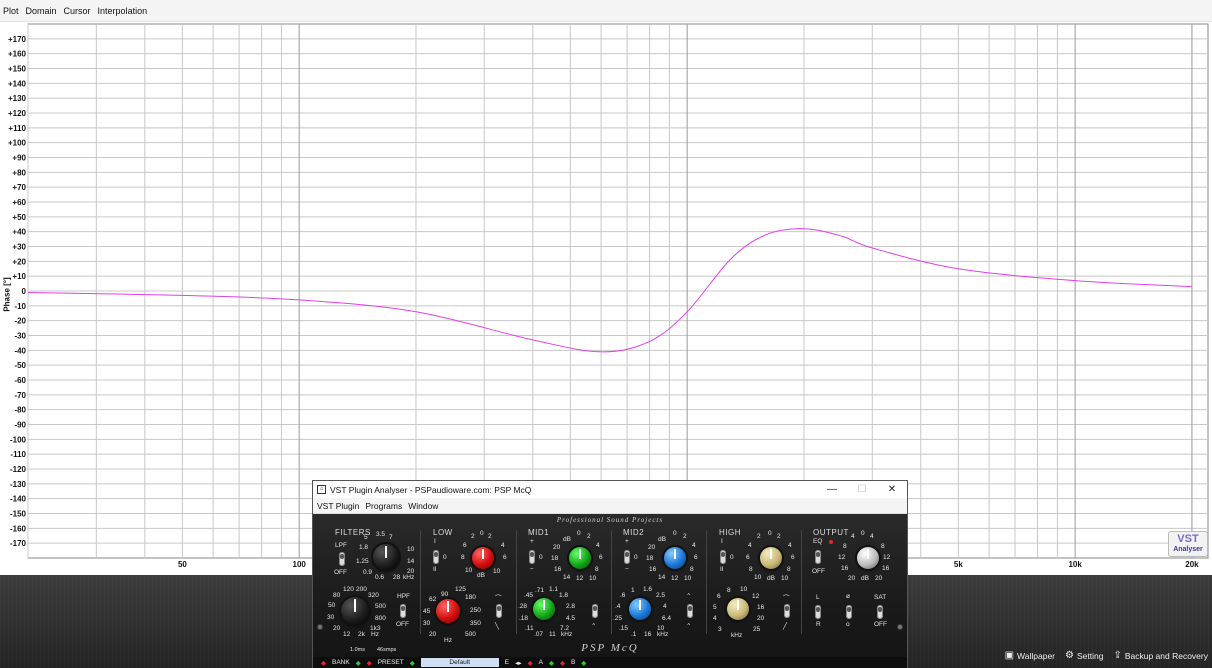  What do you see at coordinates (544, 609) in the screenshot?
I see `mid1-frequency-knob` at bounding box center [544, 609].